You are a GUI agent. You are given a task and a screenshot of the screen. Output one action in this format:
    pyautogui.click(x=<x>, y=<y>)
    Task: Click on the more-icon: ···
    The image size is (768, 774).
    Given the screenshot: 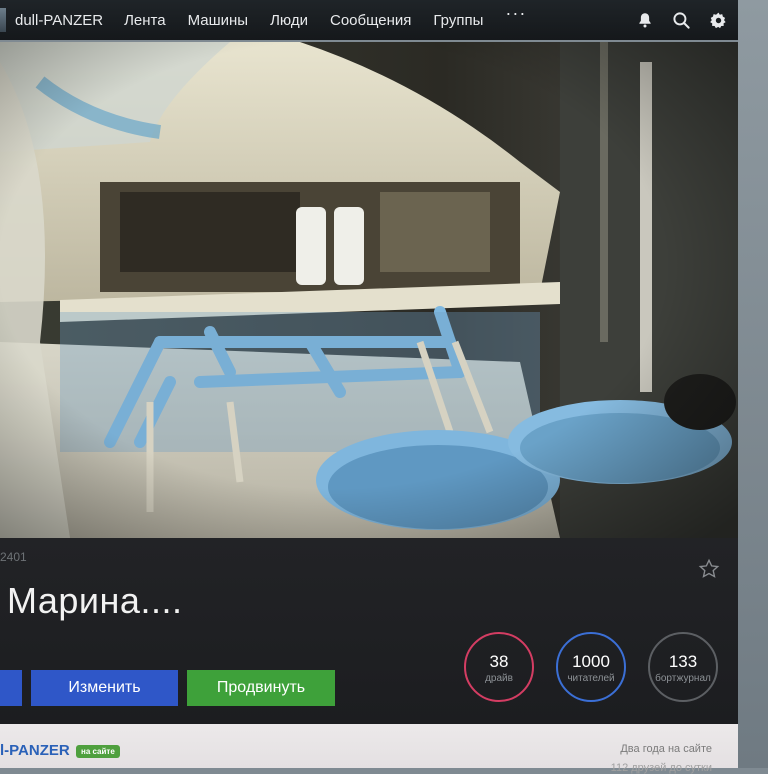 What is the action you would take?
    pyautogui.click(x=515, y=16)
    